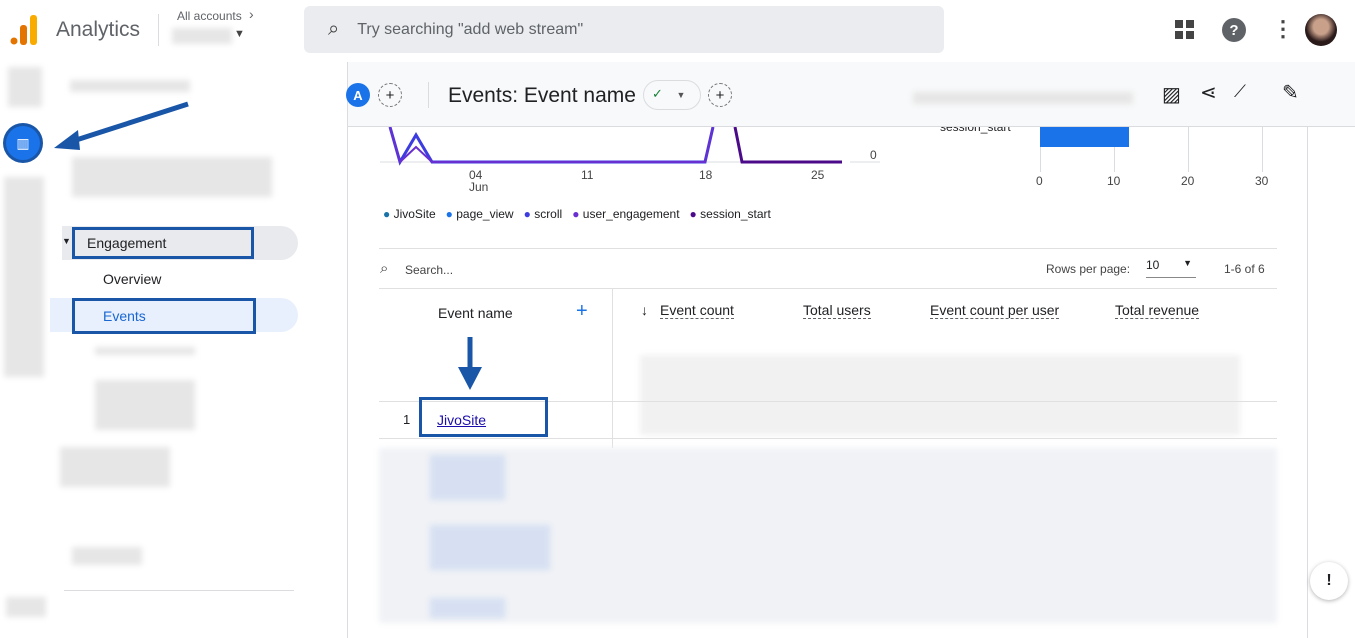 This screenshot has height=638, width=1355. What do you see at coordinates (209, 16) in the screenshot?
I see `all-accounts-link: All accounts` at bounding box center [209, 16].